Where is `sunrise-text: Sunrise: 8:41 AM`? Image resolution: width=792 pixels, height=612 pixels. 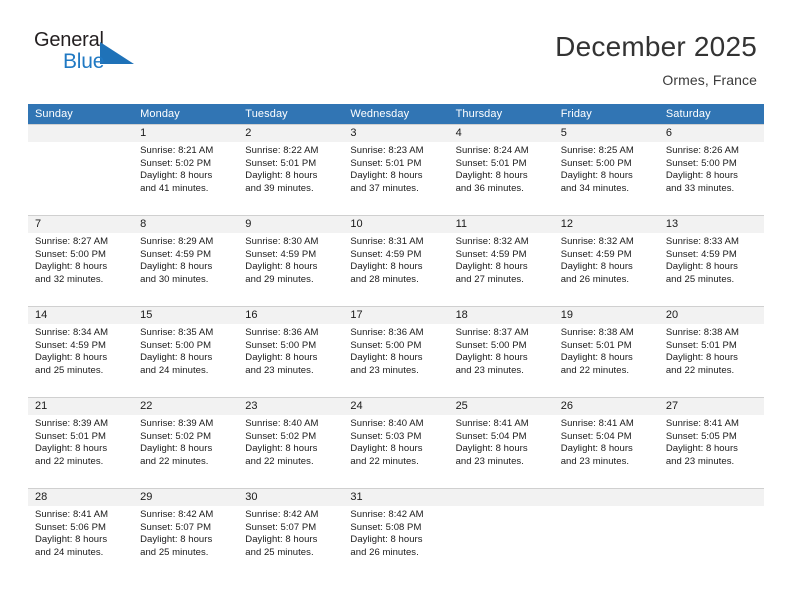
sunrise-text: Sunrise: 8:41 AM is located at coordinates (492, 423).